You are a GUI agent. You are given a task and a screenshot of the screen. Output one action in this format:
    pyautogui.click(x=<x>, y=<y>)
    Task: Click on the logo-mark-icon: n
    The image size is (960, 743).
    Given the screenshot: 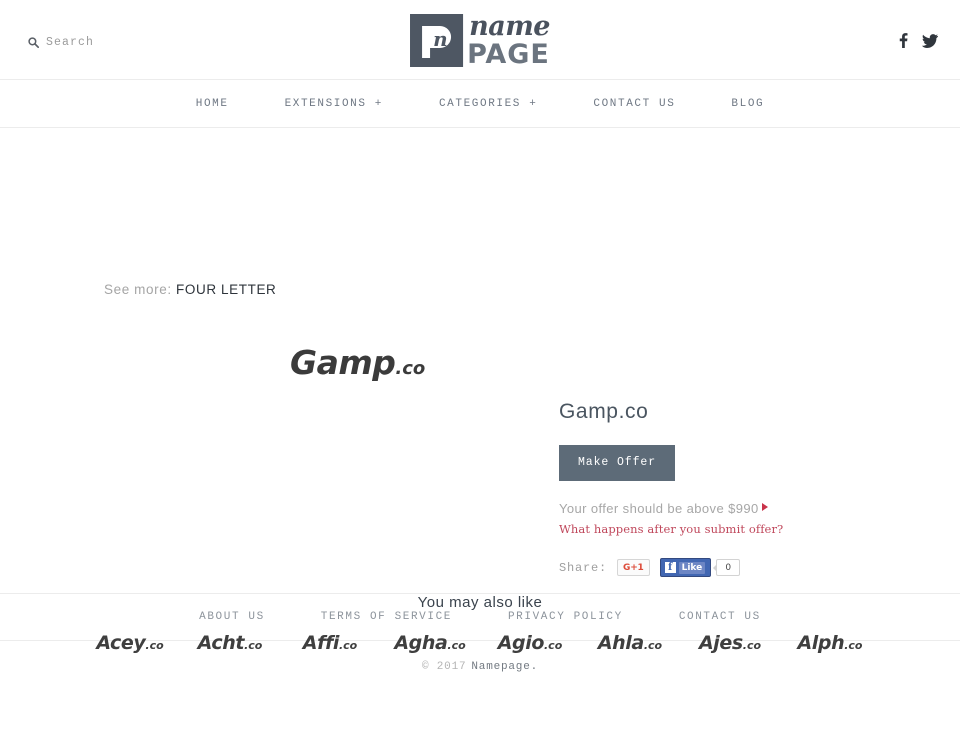 What is the action you would take?
    pyautogui.click(x=437, y=40)
    